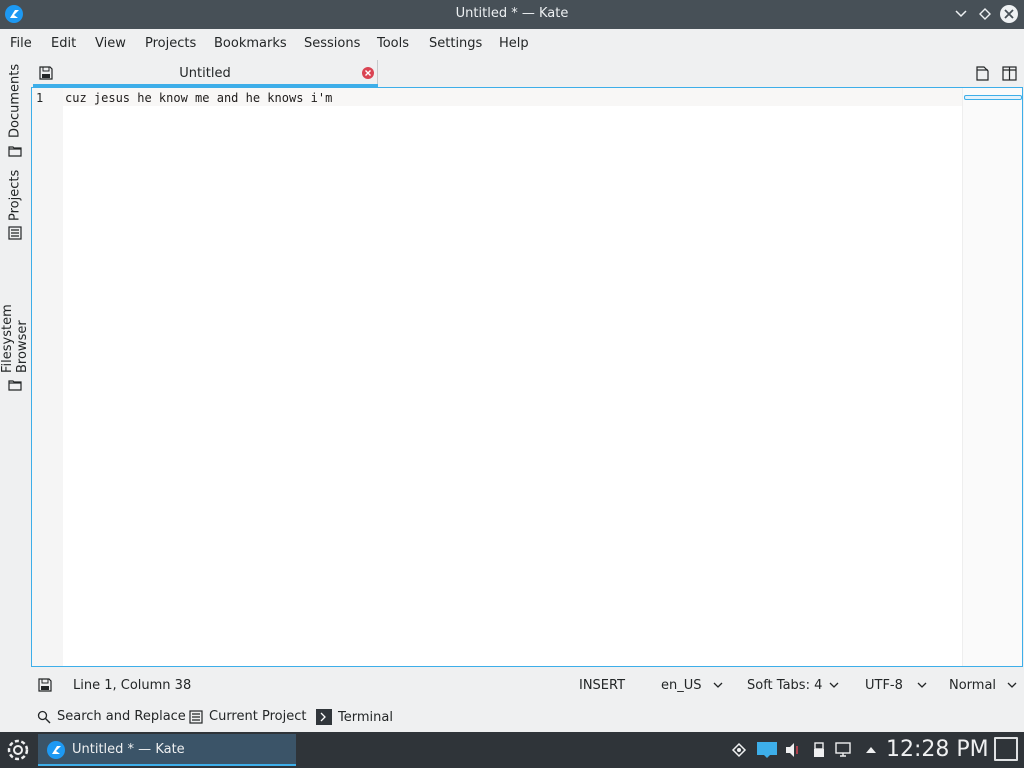  I want to click on menu-edit: Edit, so click(63, 43).